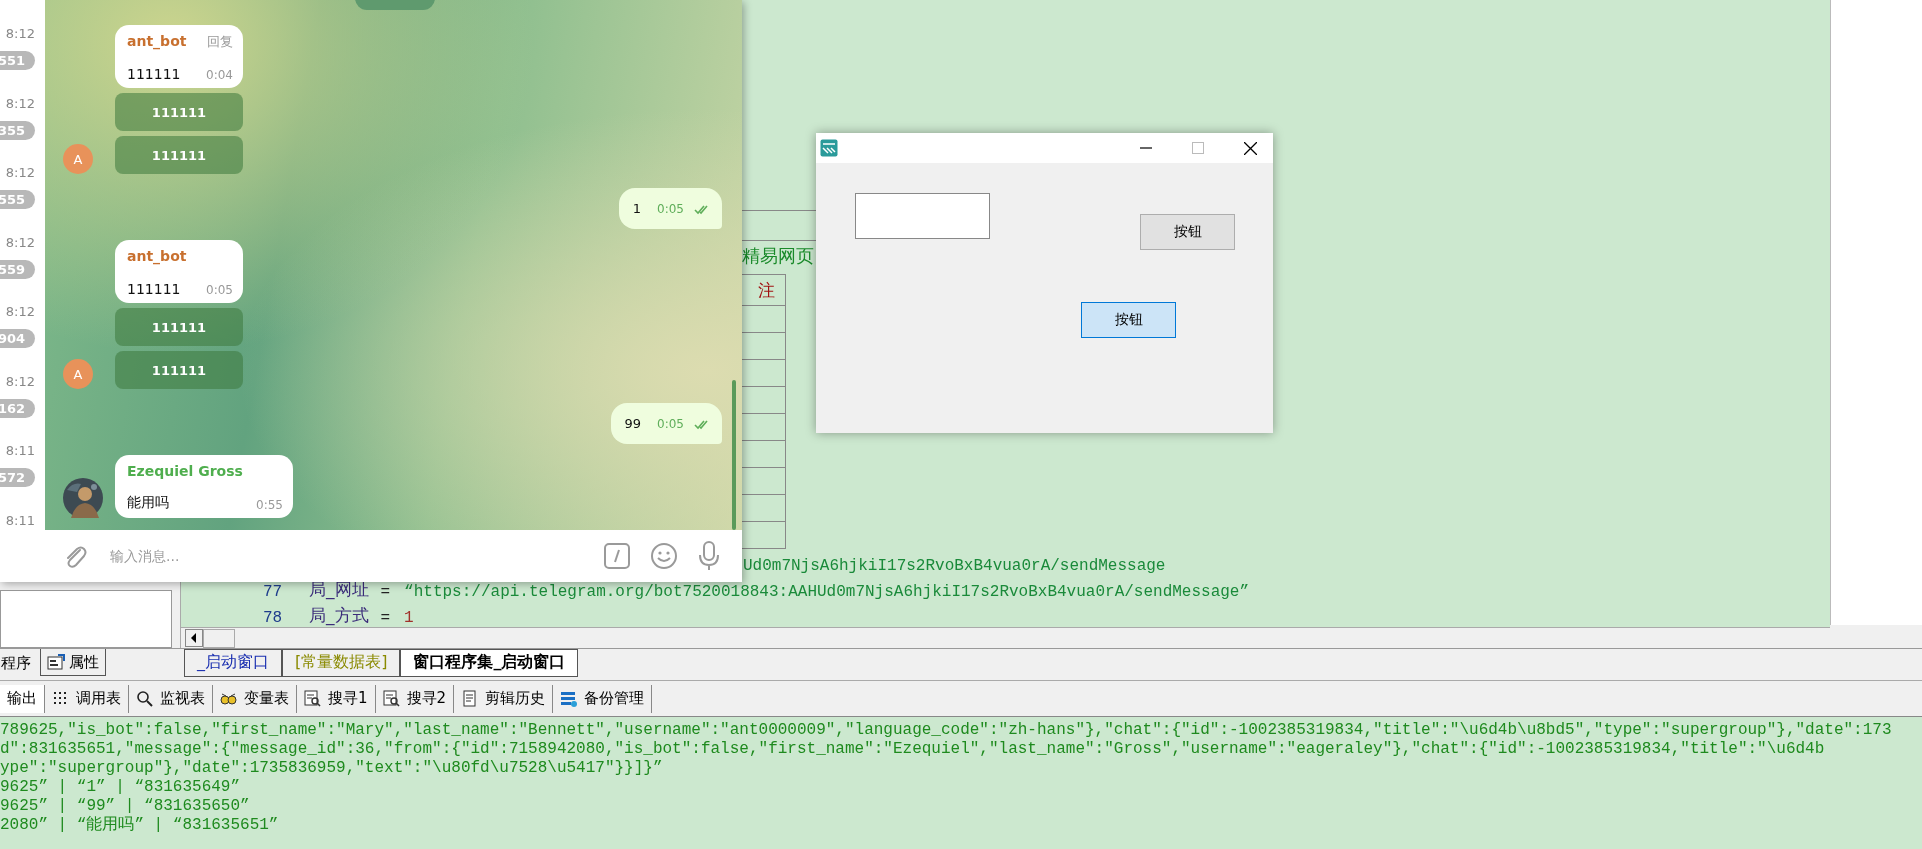 This screenshot has height=849, width=1922. What do you see at coordinates (125, 806) in the screenshot?
I see `output-line: 9625” | “99” | “831635650”` at bounding box center [125, 806].